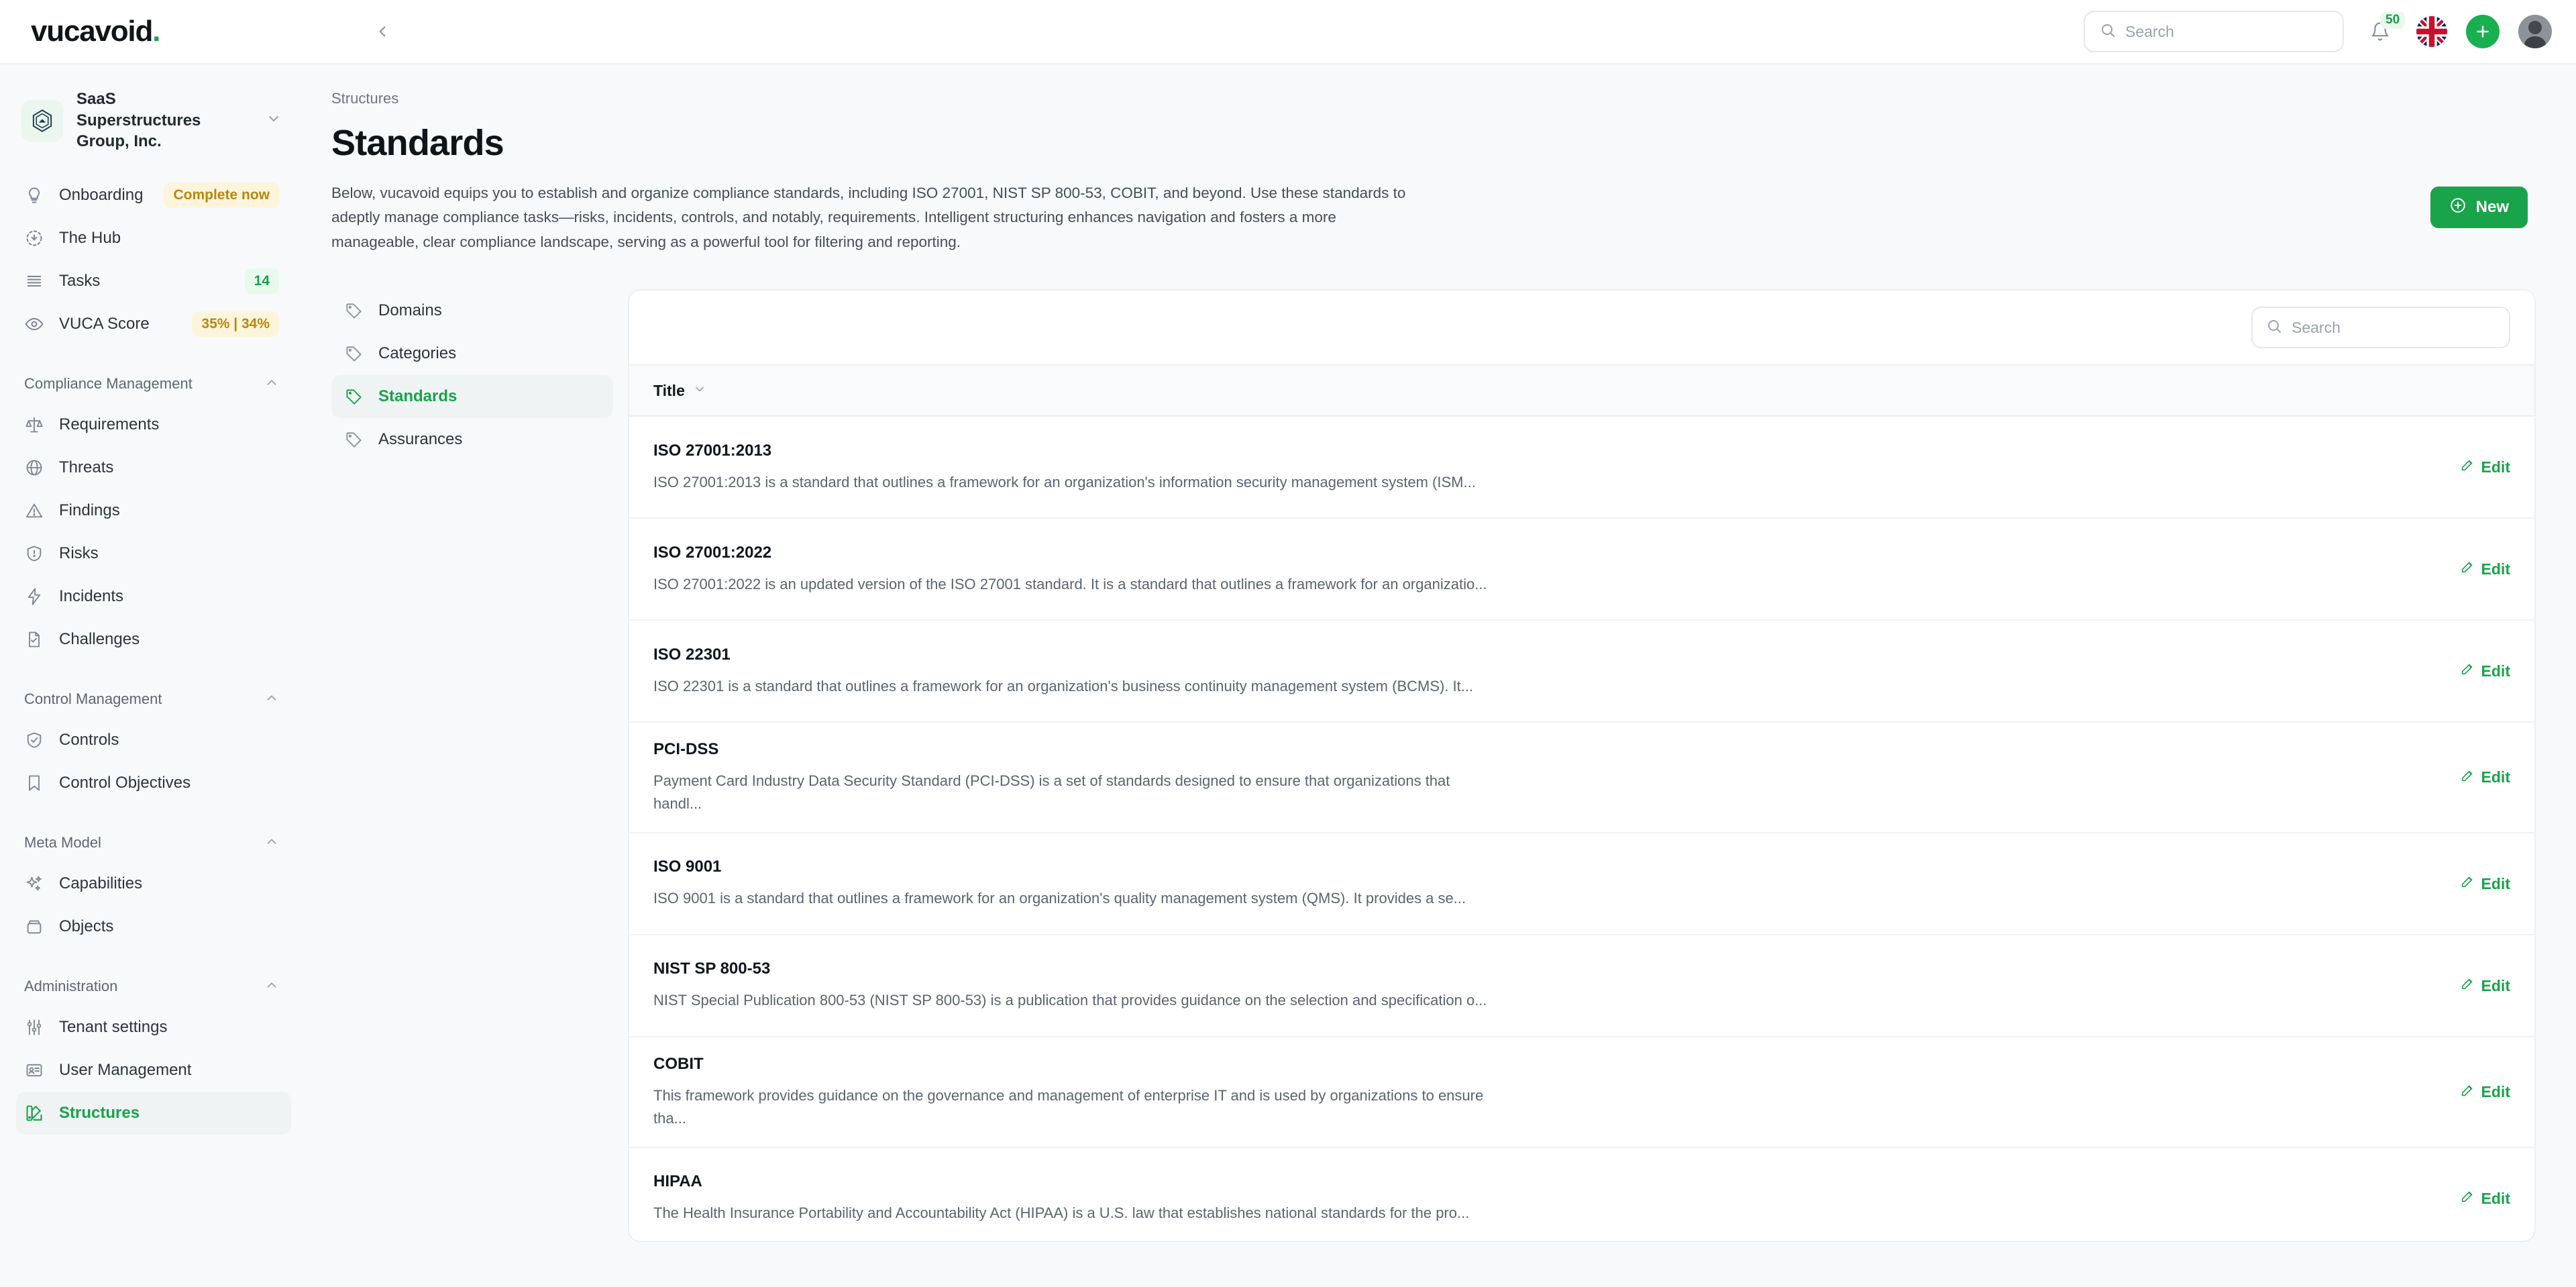 The width and height of the screenshot is (2576, 1287). Describe the element at coordinates (712, 552) in the screenshot. I see `row-title: ISO 27001:2022` at that location.